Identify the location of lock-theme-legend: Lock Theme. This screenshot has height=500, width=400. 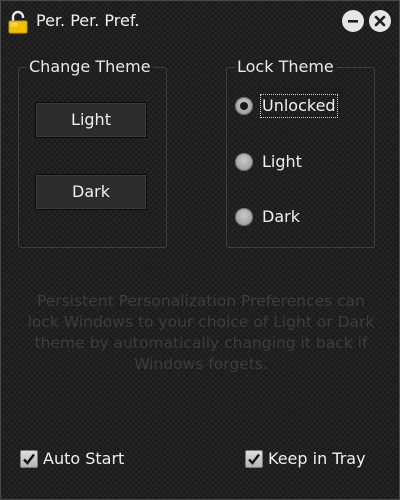
(285, 66).